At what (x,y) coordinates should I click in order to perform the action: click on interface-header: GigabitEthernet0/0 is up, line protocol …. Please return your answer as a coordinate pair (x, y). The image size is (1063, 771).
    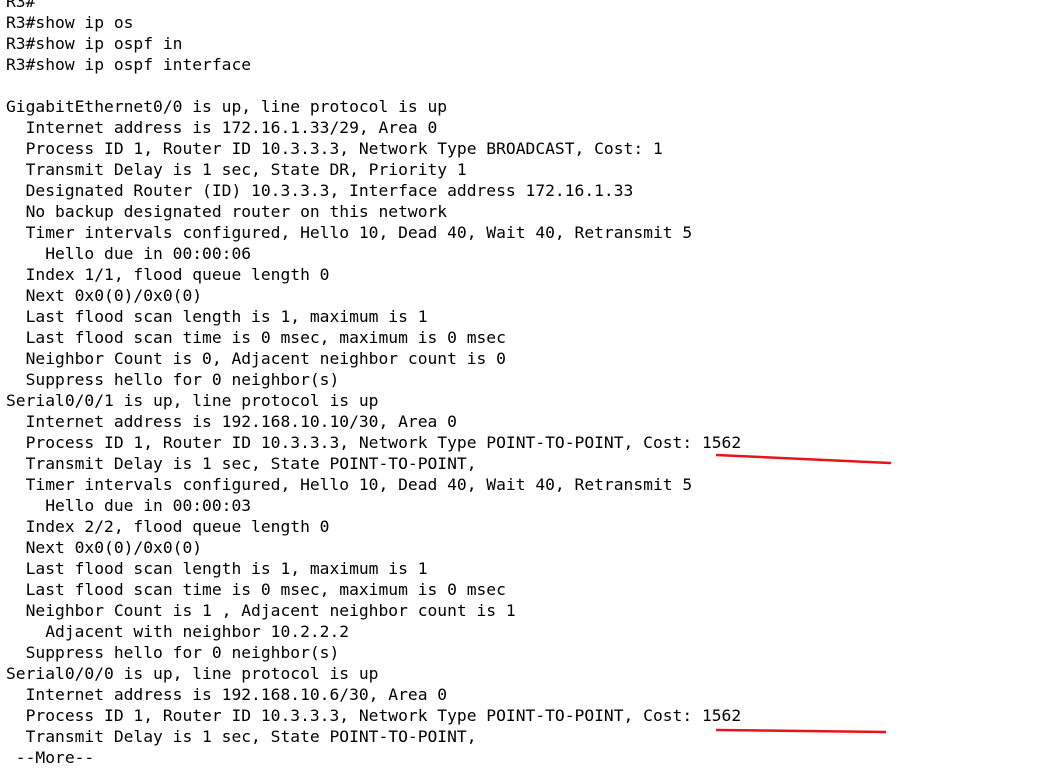
    Looking at the image, I should click on (227, 106).